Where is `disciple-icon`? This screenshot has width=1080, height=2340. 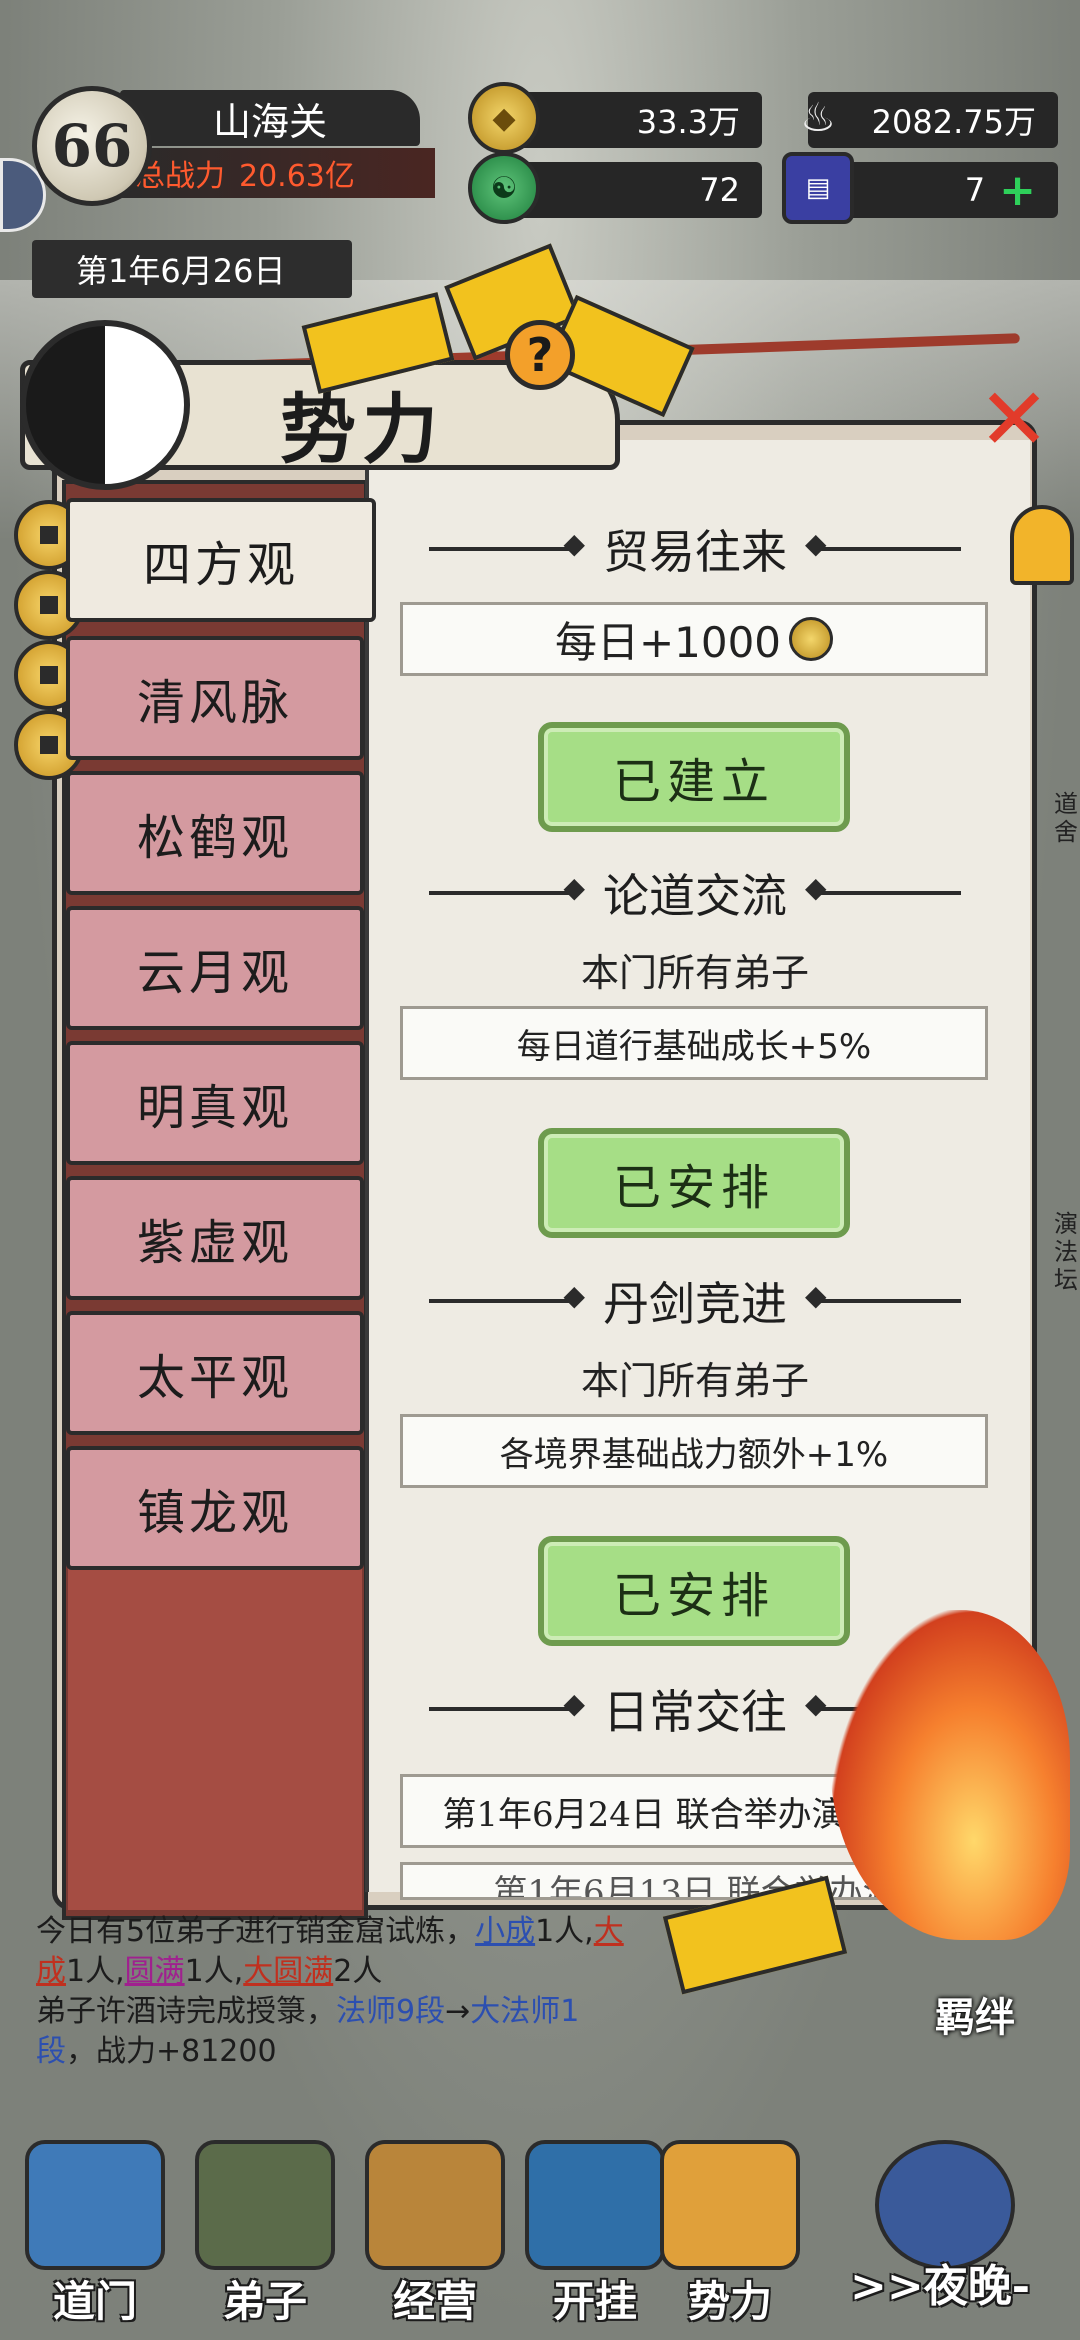 disciple-icon is located at coordinates (265, 2205).